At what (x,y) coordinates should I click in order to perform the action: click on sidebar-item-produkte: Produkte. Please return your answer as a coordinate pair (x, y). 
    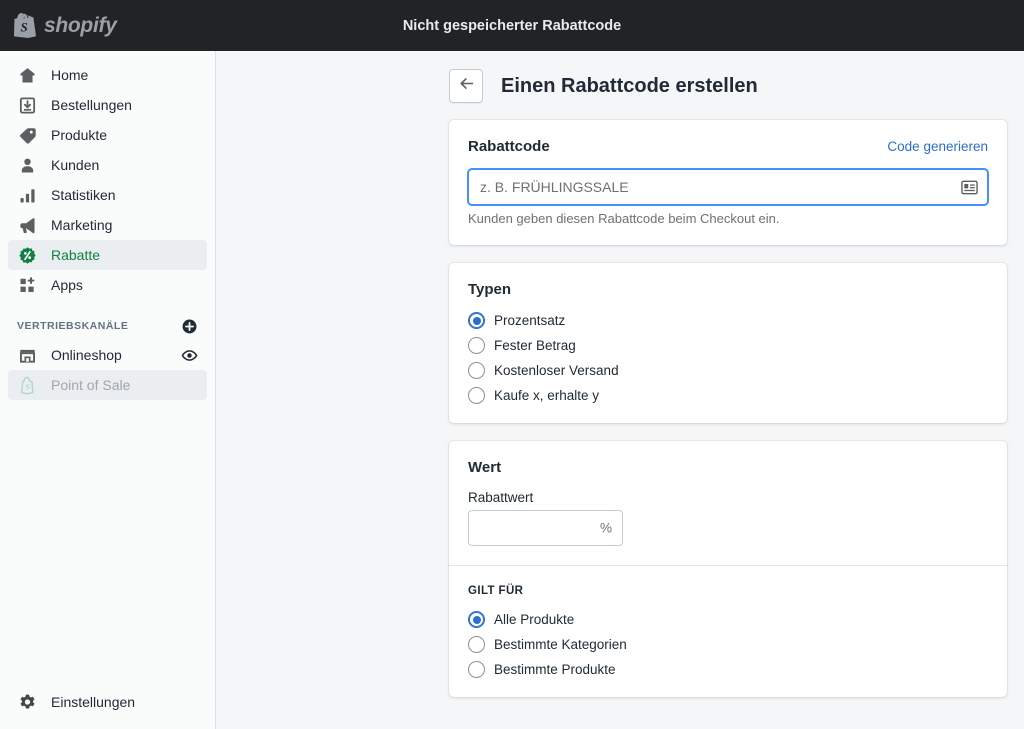
    Looking at the image, I should click on (107, 135).